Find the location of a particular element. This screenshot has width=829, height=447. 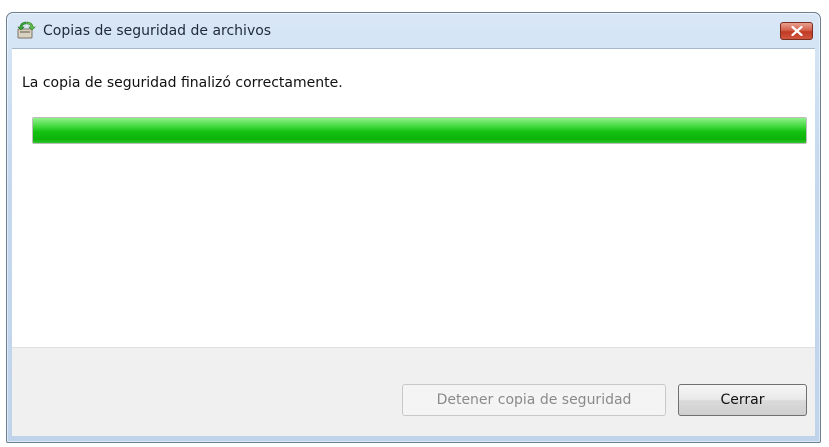

window-title: Copias de seguridad de archivos is located at coordinates (157, 31).